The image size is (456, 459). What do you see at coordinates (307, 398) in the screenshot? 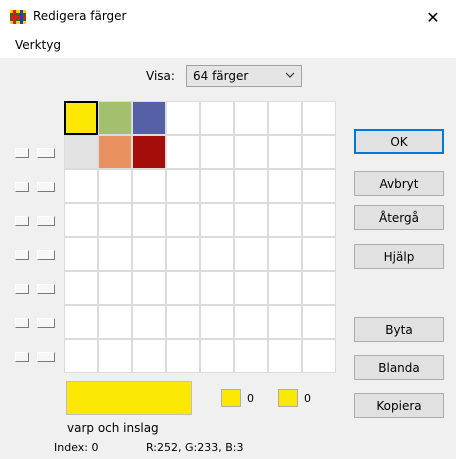
I see `weft-count: 0` at bounding box center [307, 398].